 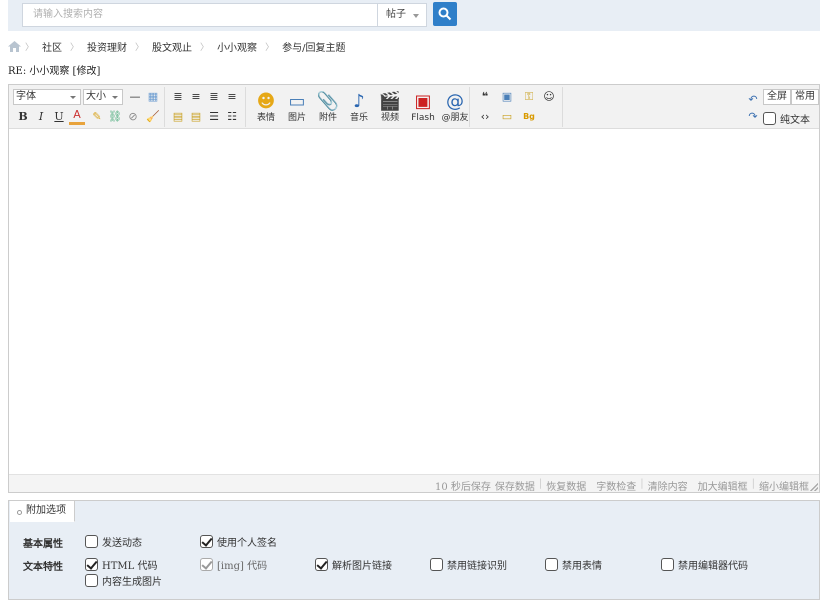 What do you see at coordinates (723, 485) in the screenshot?
I see `enlarge-editor-link: 加大编辑框` at bounding box center [723, 485].